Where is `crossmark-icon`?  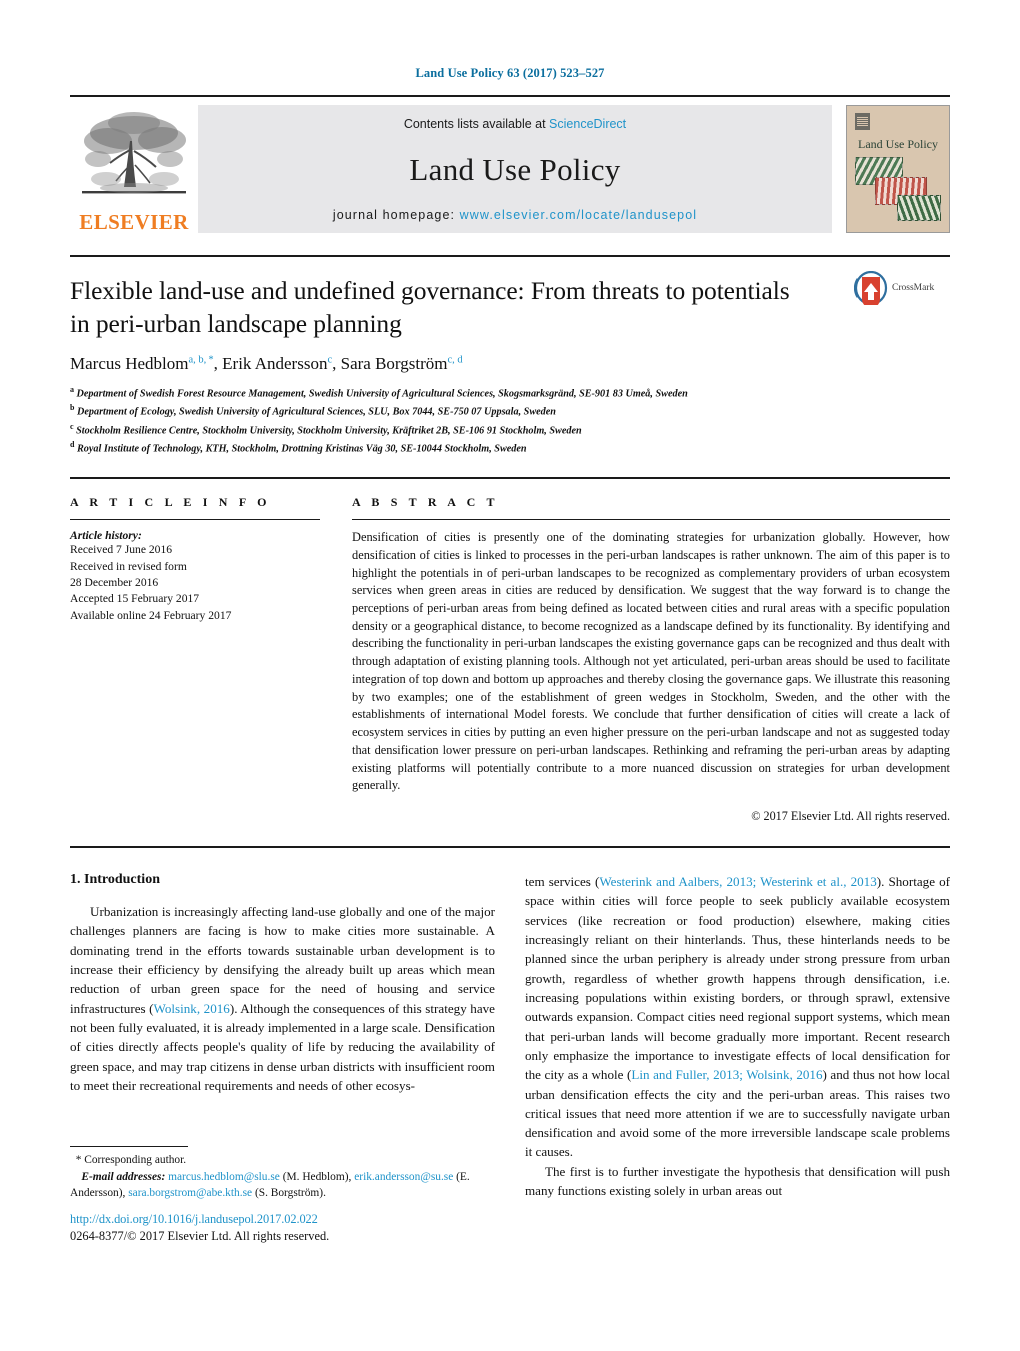 crossmark-icon is located at coordinates (871, 288).